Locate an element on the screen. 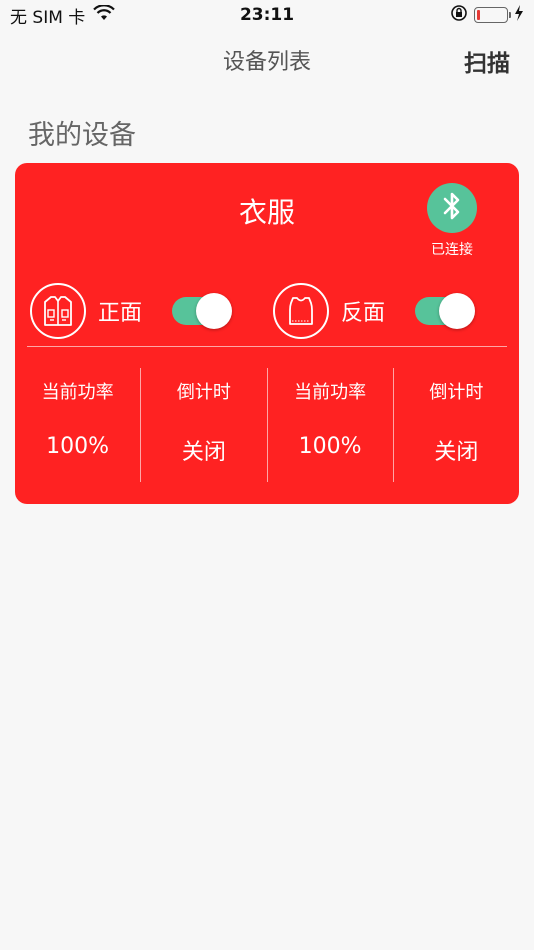 Image resolution: width=534 pixels, height=950 pixels. back-side-row: 反面 is located at coordinates (374, 311).